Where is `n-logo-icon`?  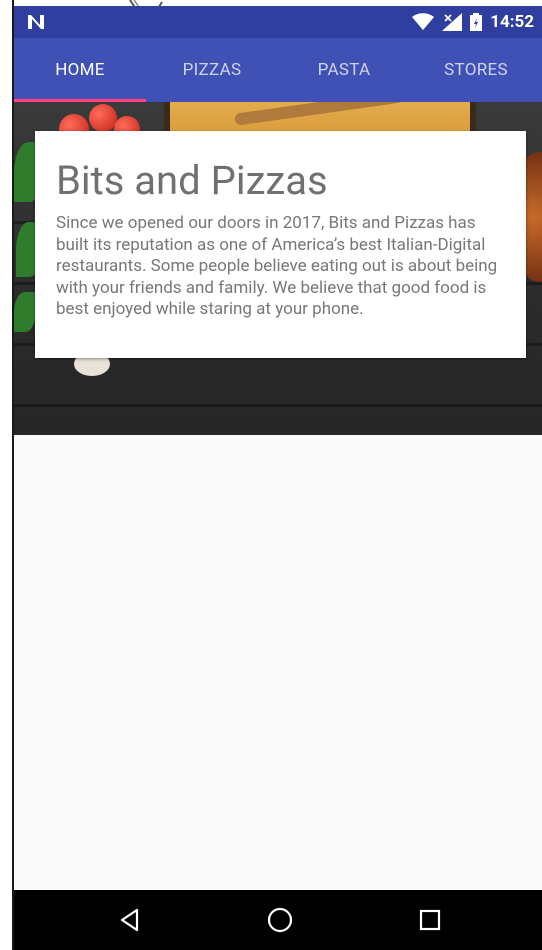
n-logo-icon is located at coordinates (36, 22).